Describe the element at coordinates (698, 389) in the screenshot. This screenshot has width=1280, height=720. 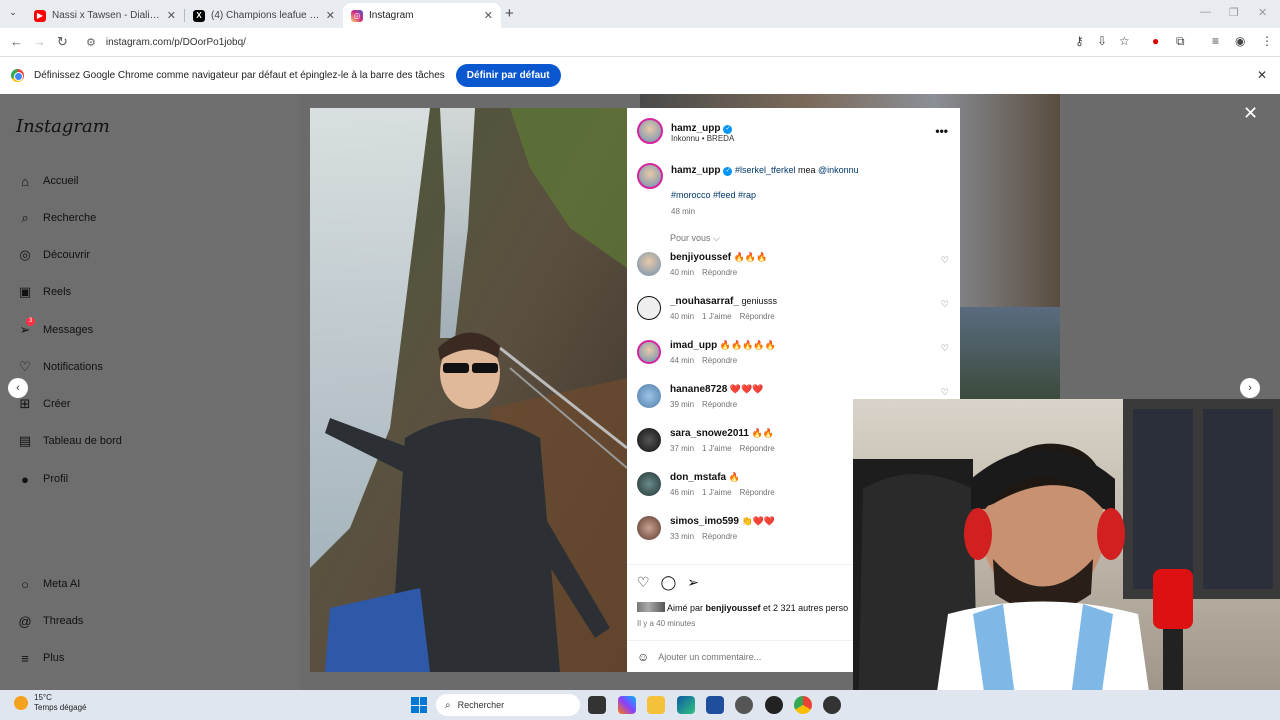
I see `comment-username: hanane8728` at that location.